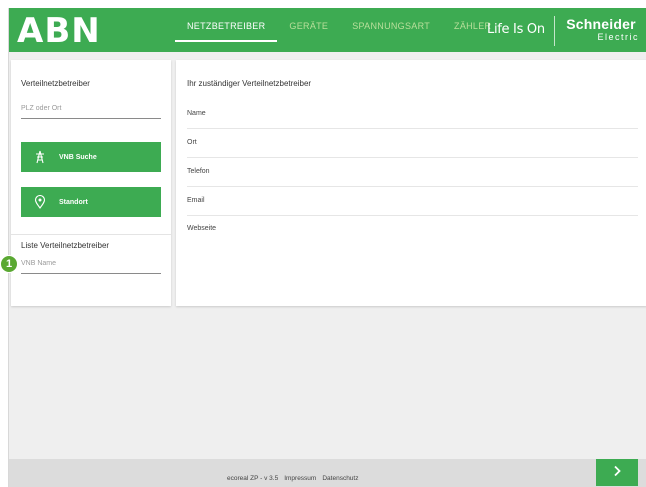 Image resolution: width=646 pixels, height=487 pixels. Describe the element at coordinates (601, 24) in the screenshot. I see `brand-name: Schneider` at that location.